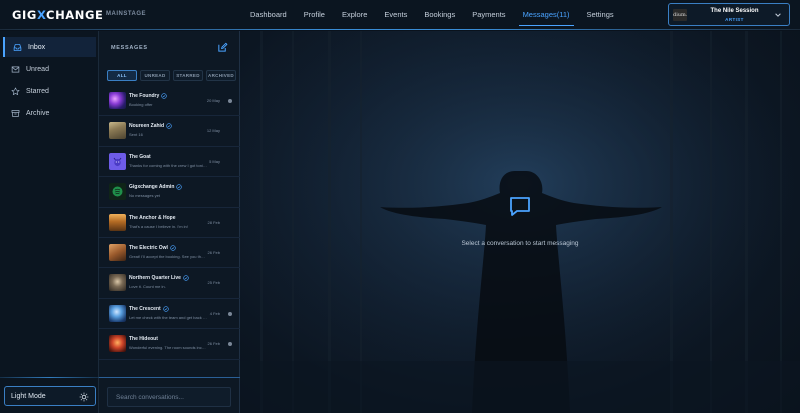 Image resolution: width=800 pixels, height=413 pixels. Describe the element at coordinates (148, 247) in the screenshot. I see `conversation-name: The Electric Owl` at that location.